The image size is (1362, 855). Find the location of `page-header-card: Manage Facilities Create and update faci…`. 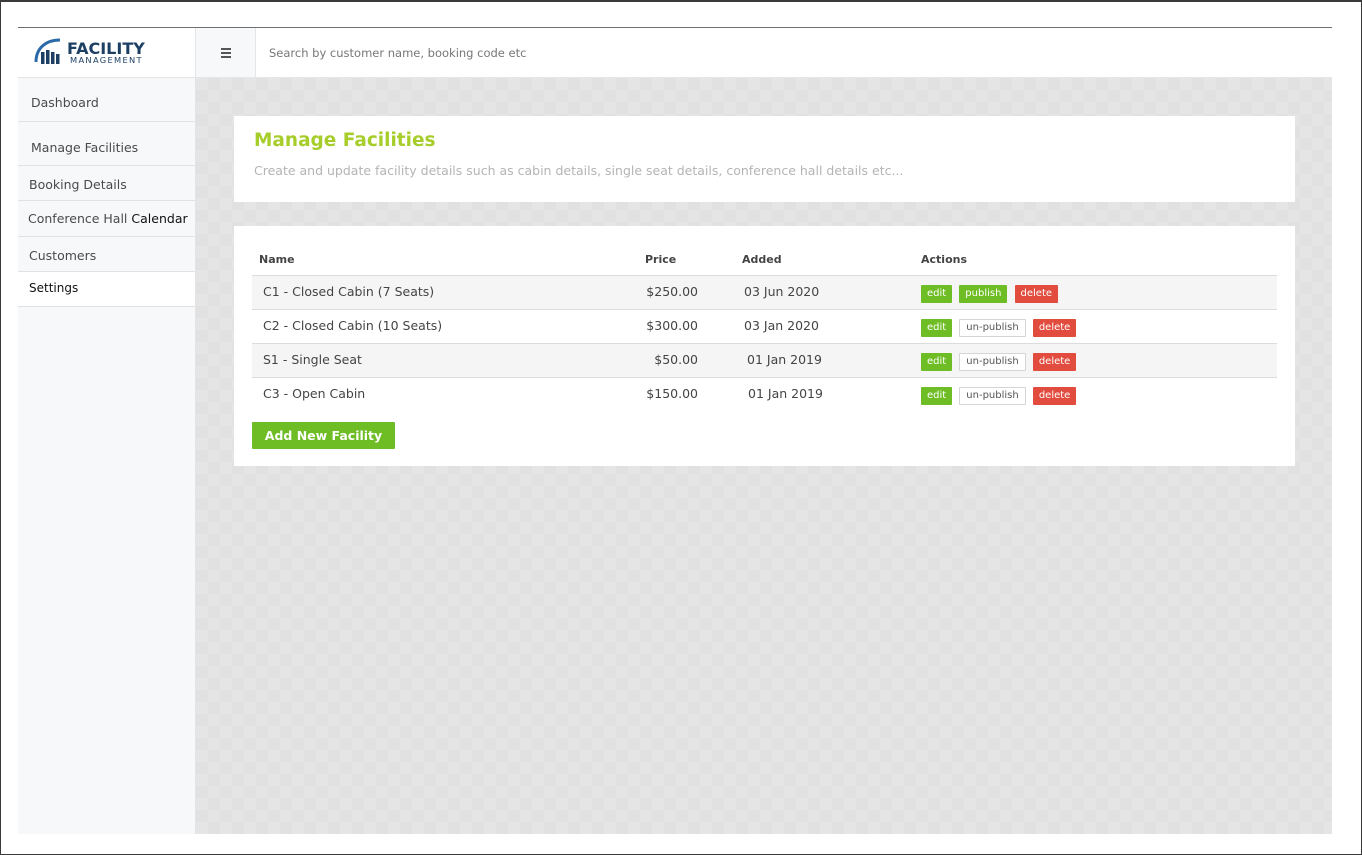

page-header-card: Manage Facilities Create and update faci… is located at coordinates (764, 159).